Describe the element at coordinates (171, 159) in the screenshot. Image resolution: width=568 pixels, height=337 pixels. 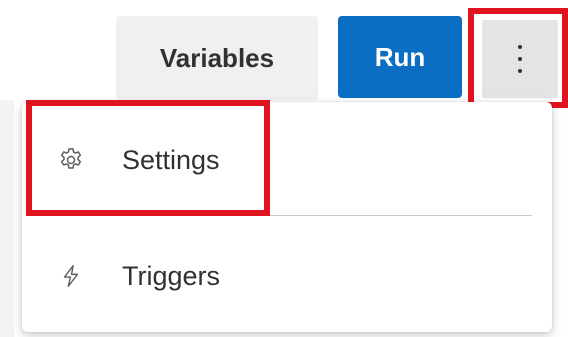
I see `menu-item-label: Settings` at that location.